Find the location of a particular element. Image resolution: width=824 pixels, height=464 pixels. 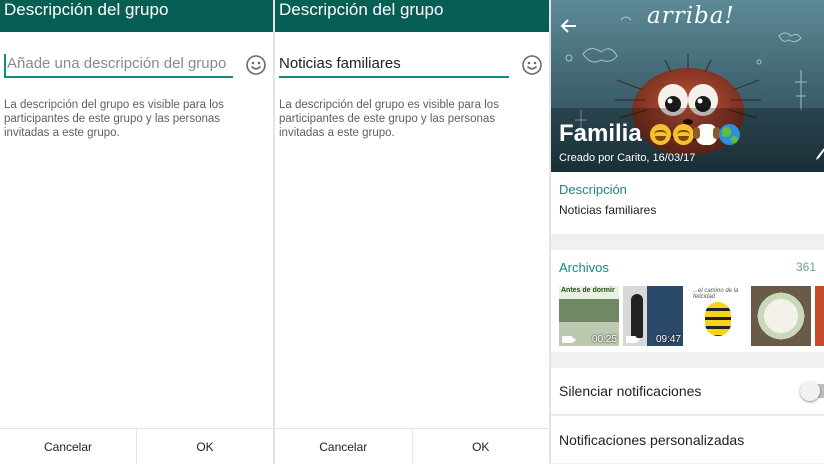

group-created-info: Creado por Carito, 16/03/17 is located at coordinates (627, 158).